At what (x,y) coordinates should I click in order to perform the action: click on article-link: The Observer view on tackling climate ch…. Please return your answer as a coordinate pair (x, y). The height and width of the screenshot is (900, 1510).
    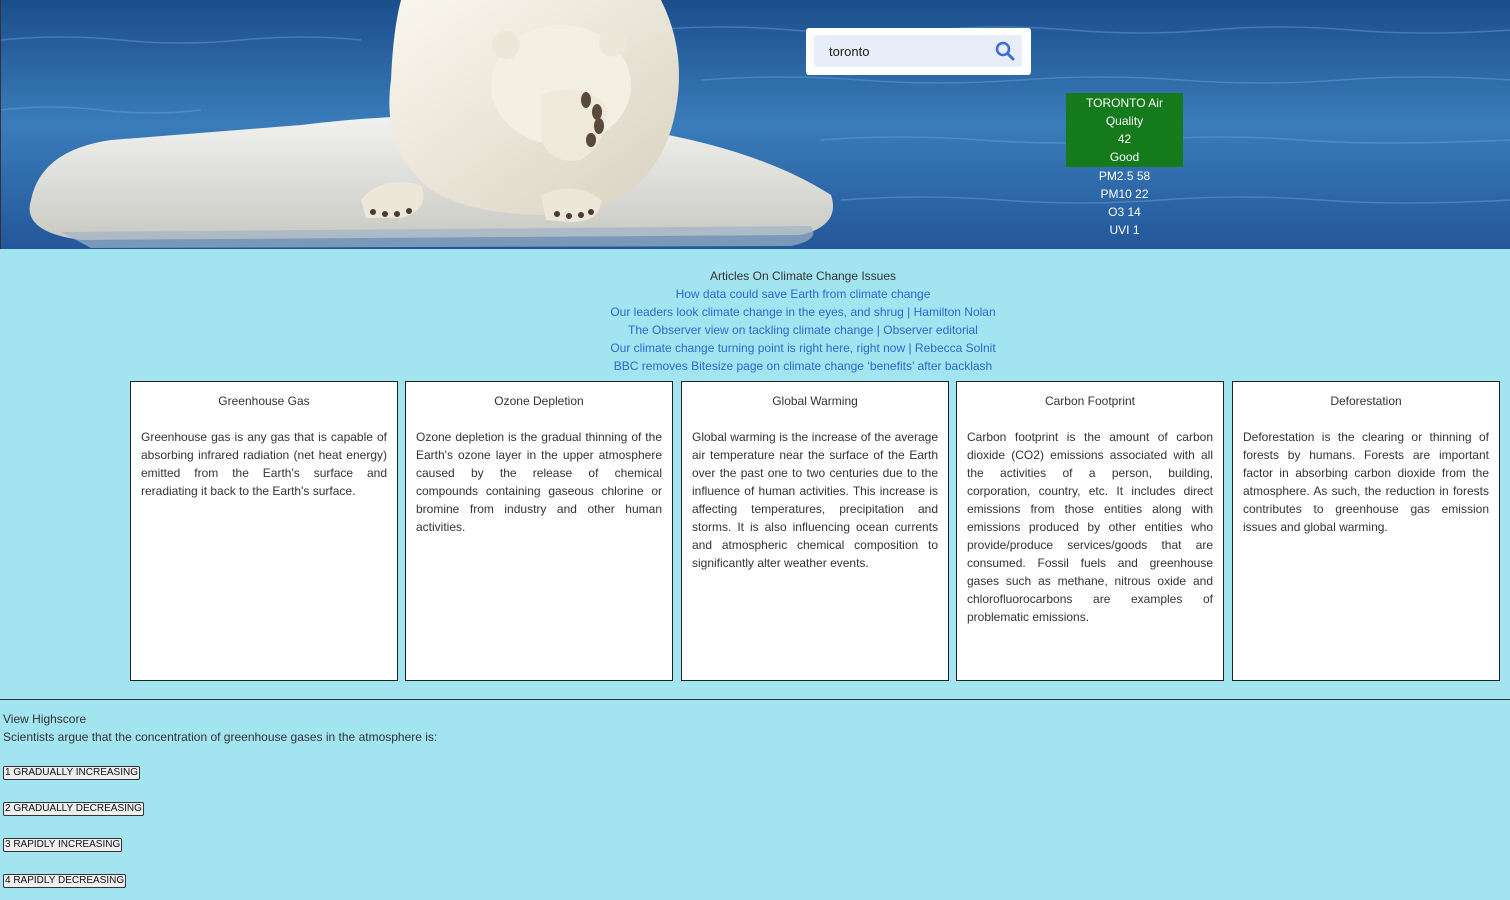
    Looking at the image, I should click on (755, 330).